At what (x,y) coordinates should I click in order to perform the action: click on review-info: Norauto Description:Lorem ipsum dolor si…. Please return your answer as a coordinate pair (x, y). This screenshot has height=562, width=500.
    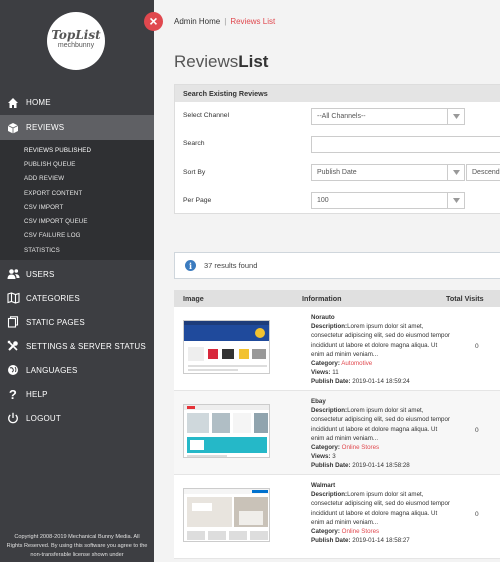
    Looking at the image, I should click on (381, 350).